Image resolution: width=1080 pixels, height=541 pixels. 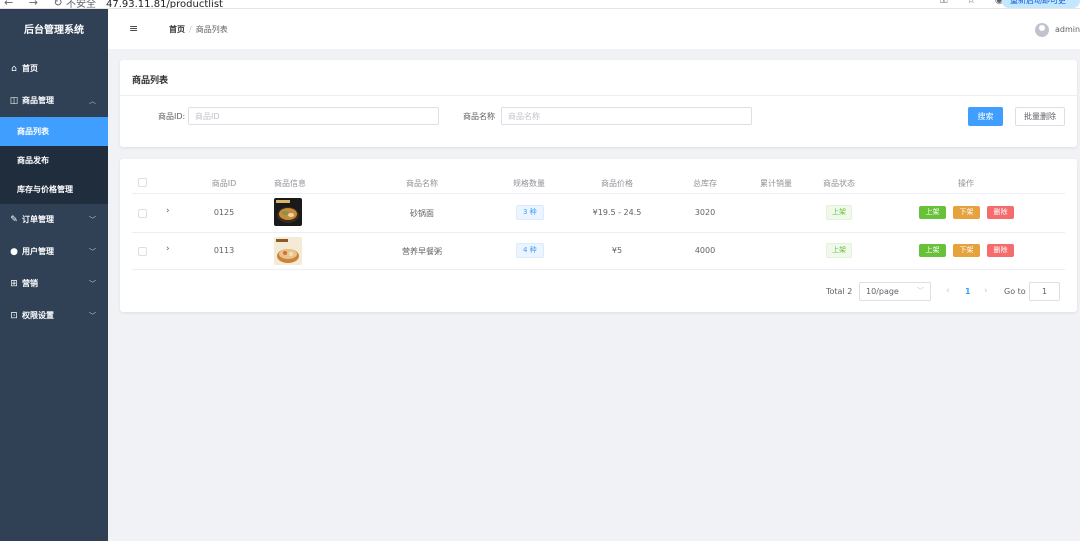 I want to click on sidebar-submenu-products: 商品列表 商品发布 库存与价格管理, so click(x=54, y=160).